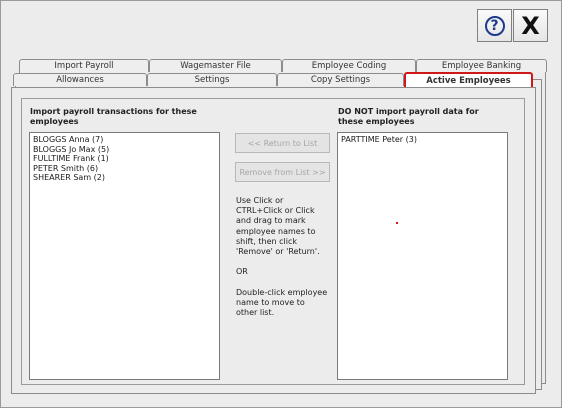 The width and height of the screenshot is (565, 412). I want to click on help-question-icon: ?, so click(494, 25).